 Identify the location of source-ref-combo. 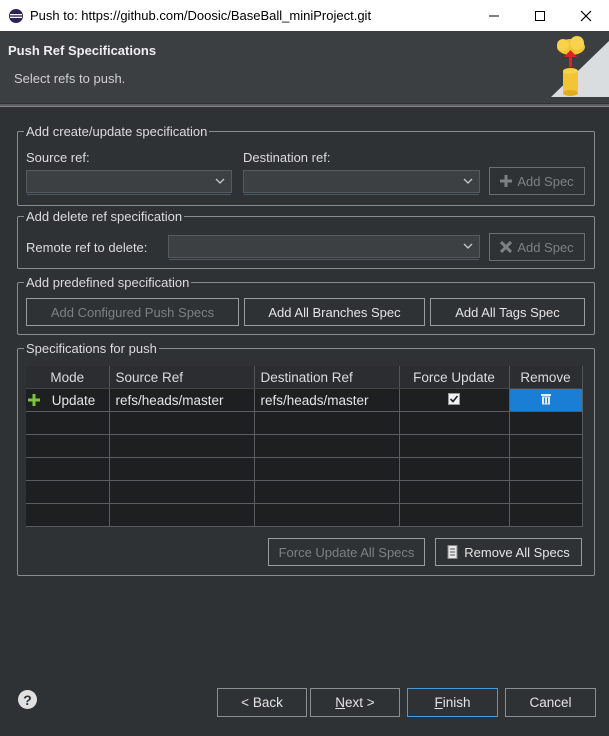
(129, 182).